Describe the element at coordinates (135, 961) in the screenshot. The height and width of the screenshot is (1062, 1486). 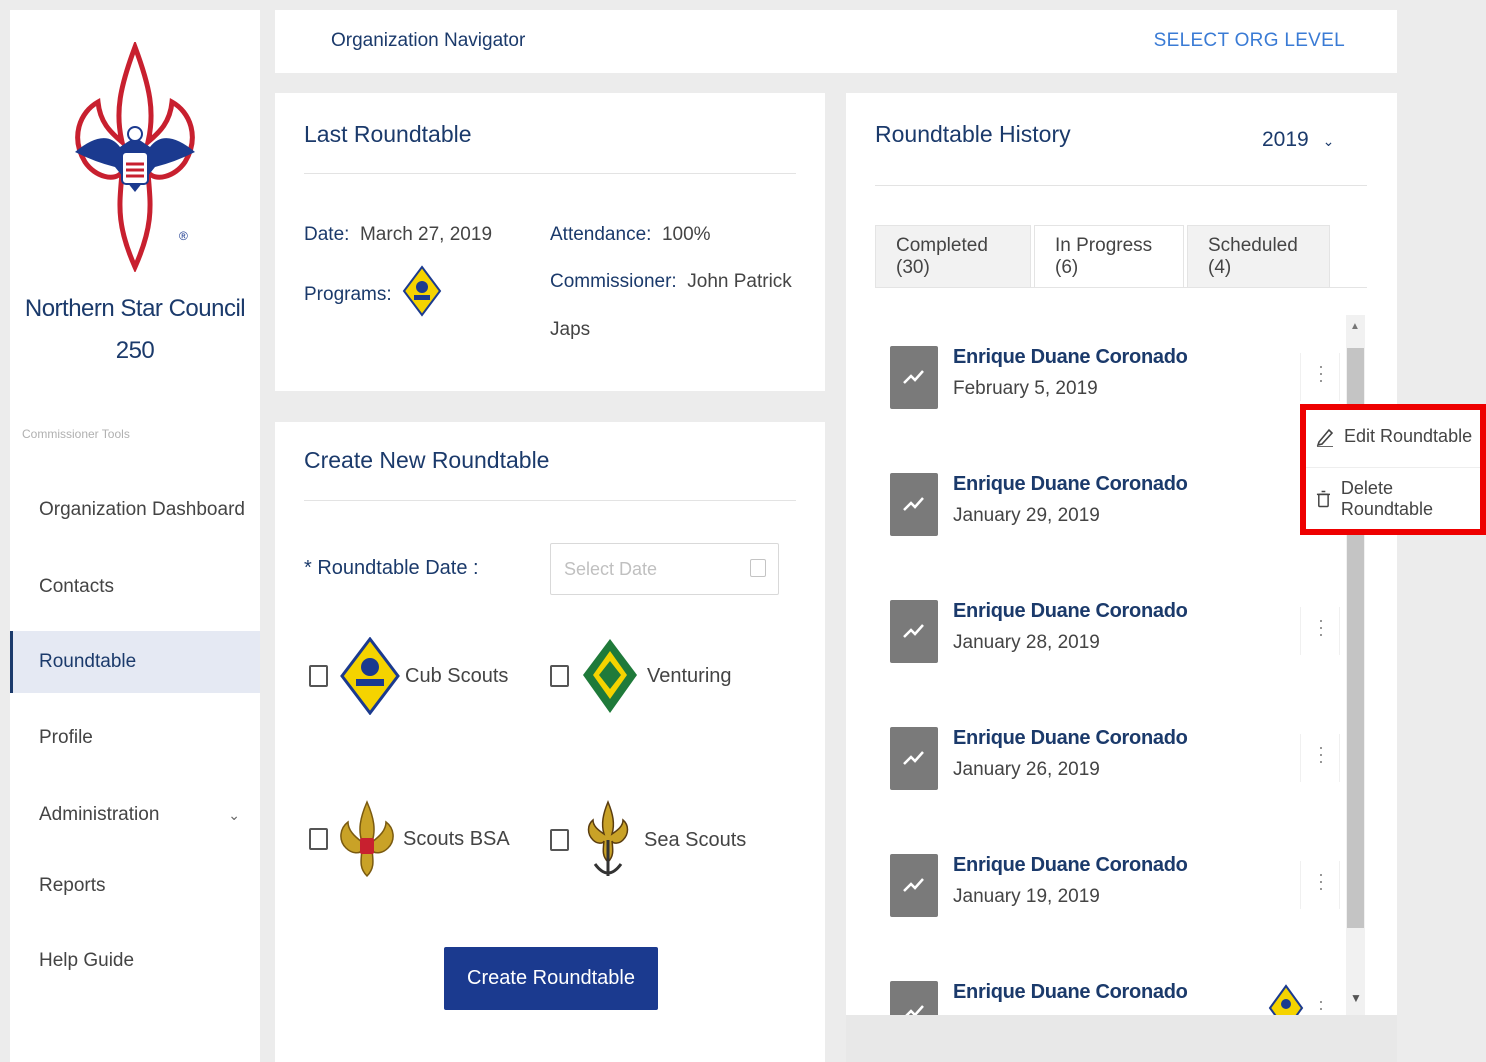
I see `sidebar-item-help-guide: Help Guide` at that location.